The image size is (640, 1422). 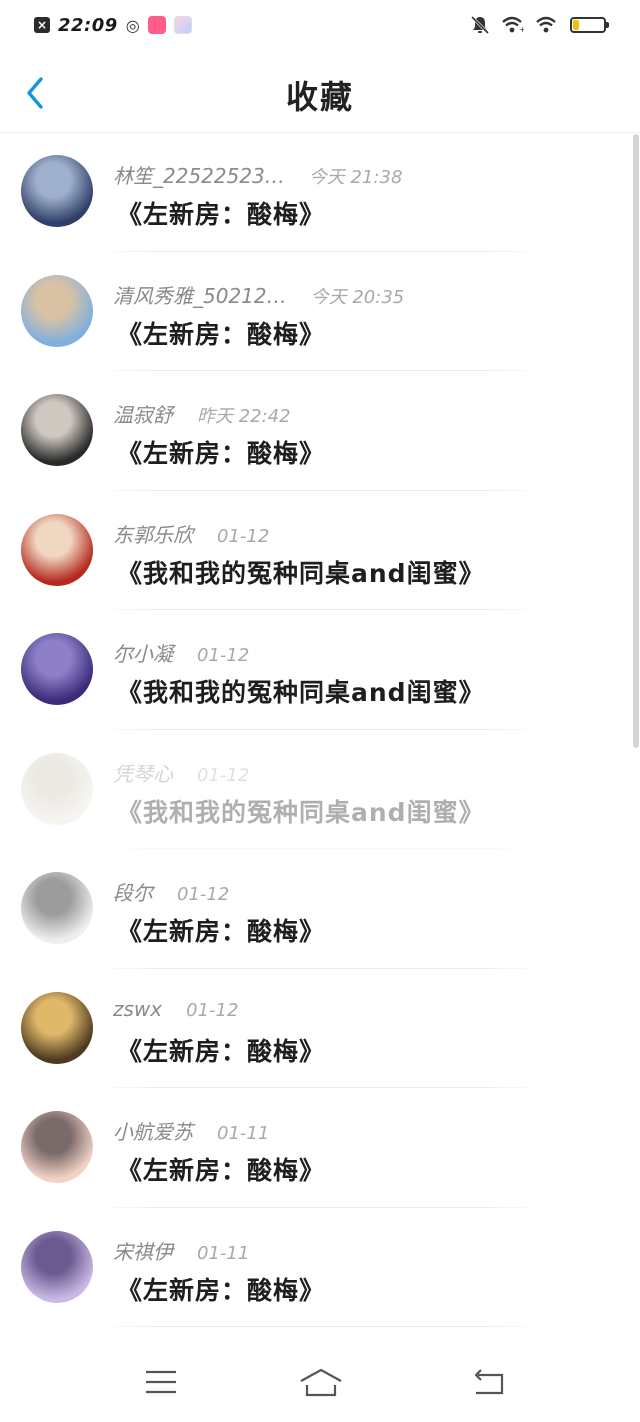 What do you see at coordinates (320, 1148) in the screenshot?
I see `list-item: 小航爱苏 01-11 《左新房：酸梅》` at bounding box center [320, 1148].